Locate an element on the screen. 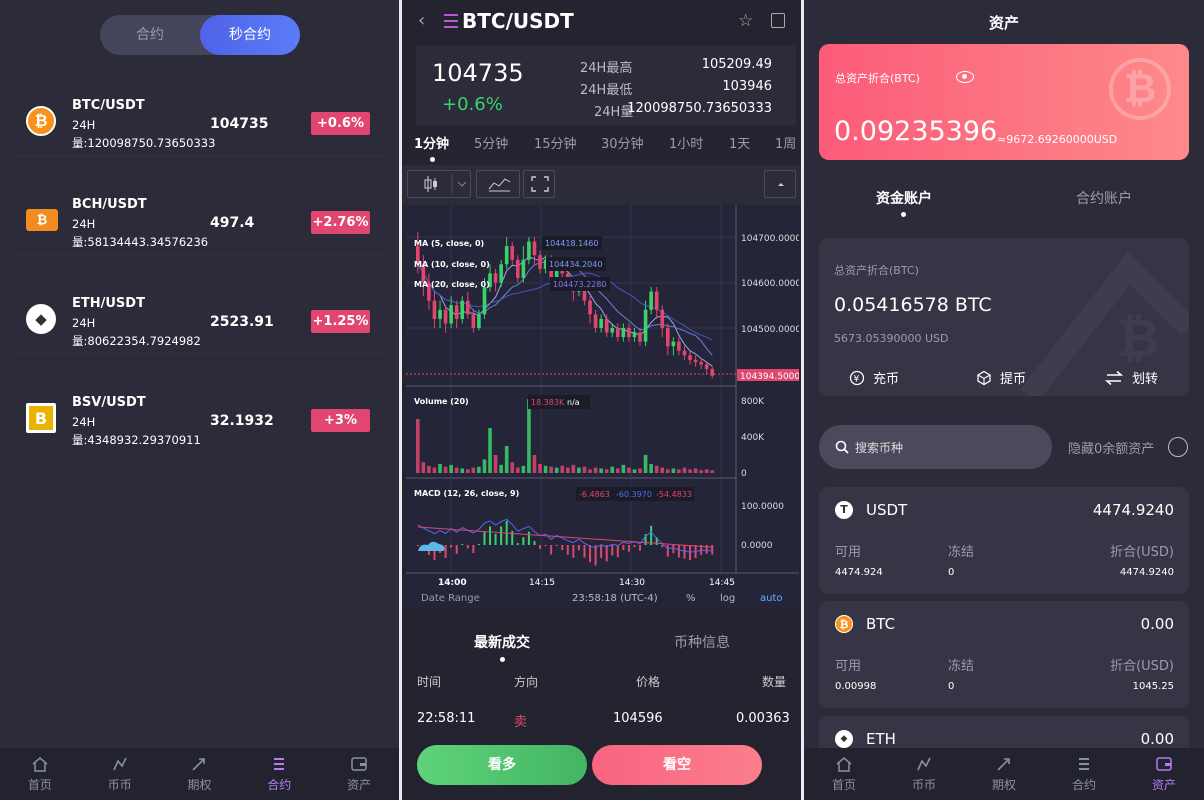 The height and width of the screenshot is (800, 1204). auto-toggle: auto is located at coordinates (771, 598).